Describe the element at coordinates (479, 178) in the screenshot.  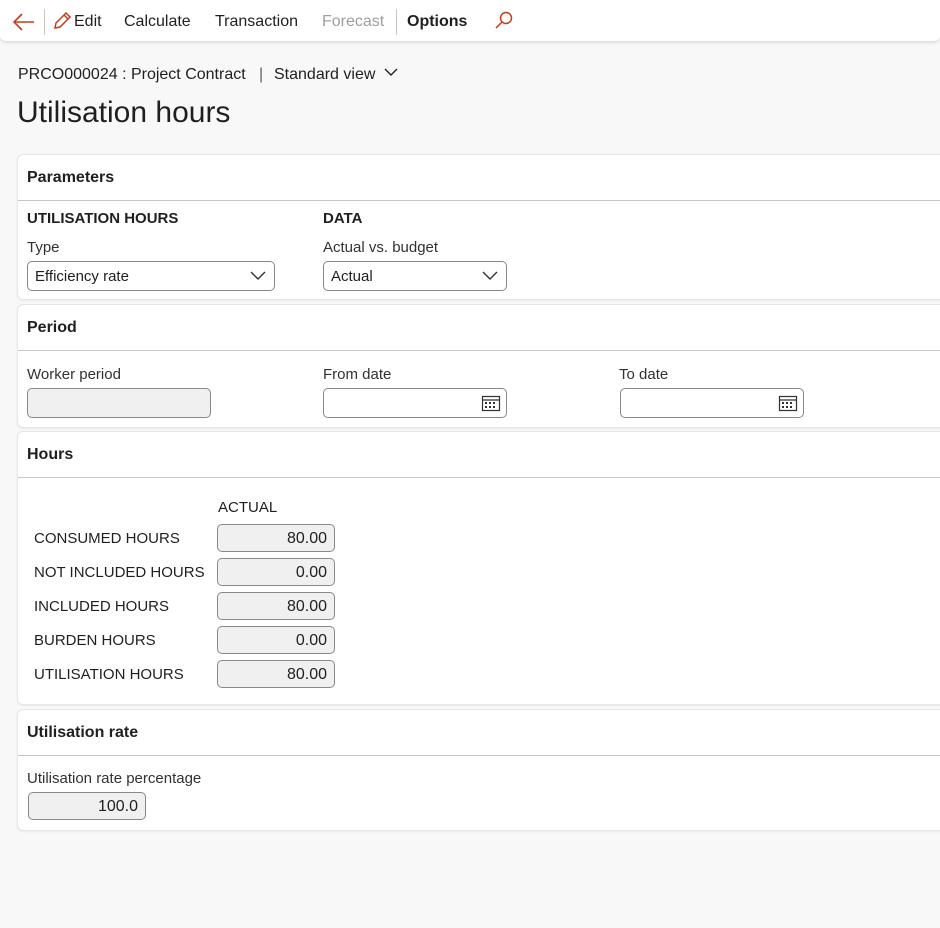
I see `parameters-header: Parameters` at that location.